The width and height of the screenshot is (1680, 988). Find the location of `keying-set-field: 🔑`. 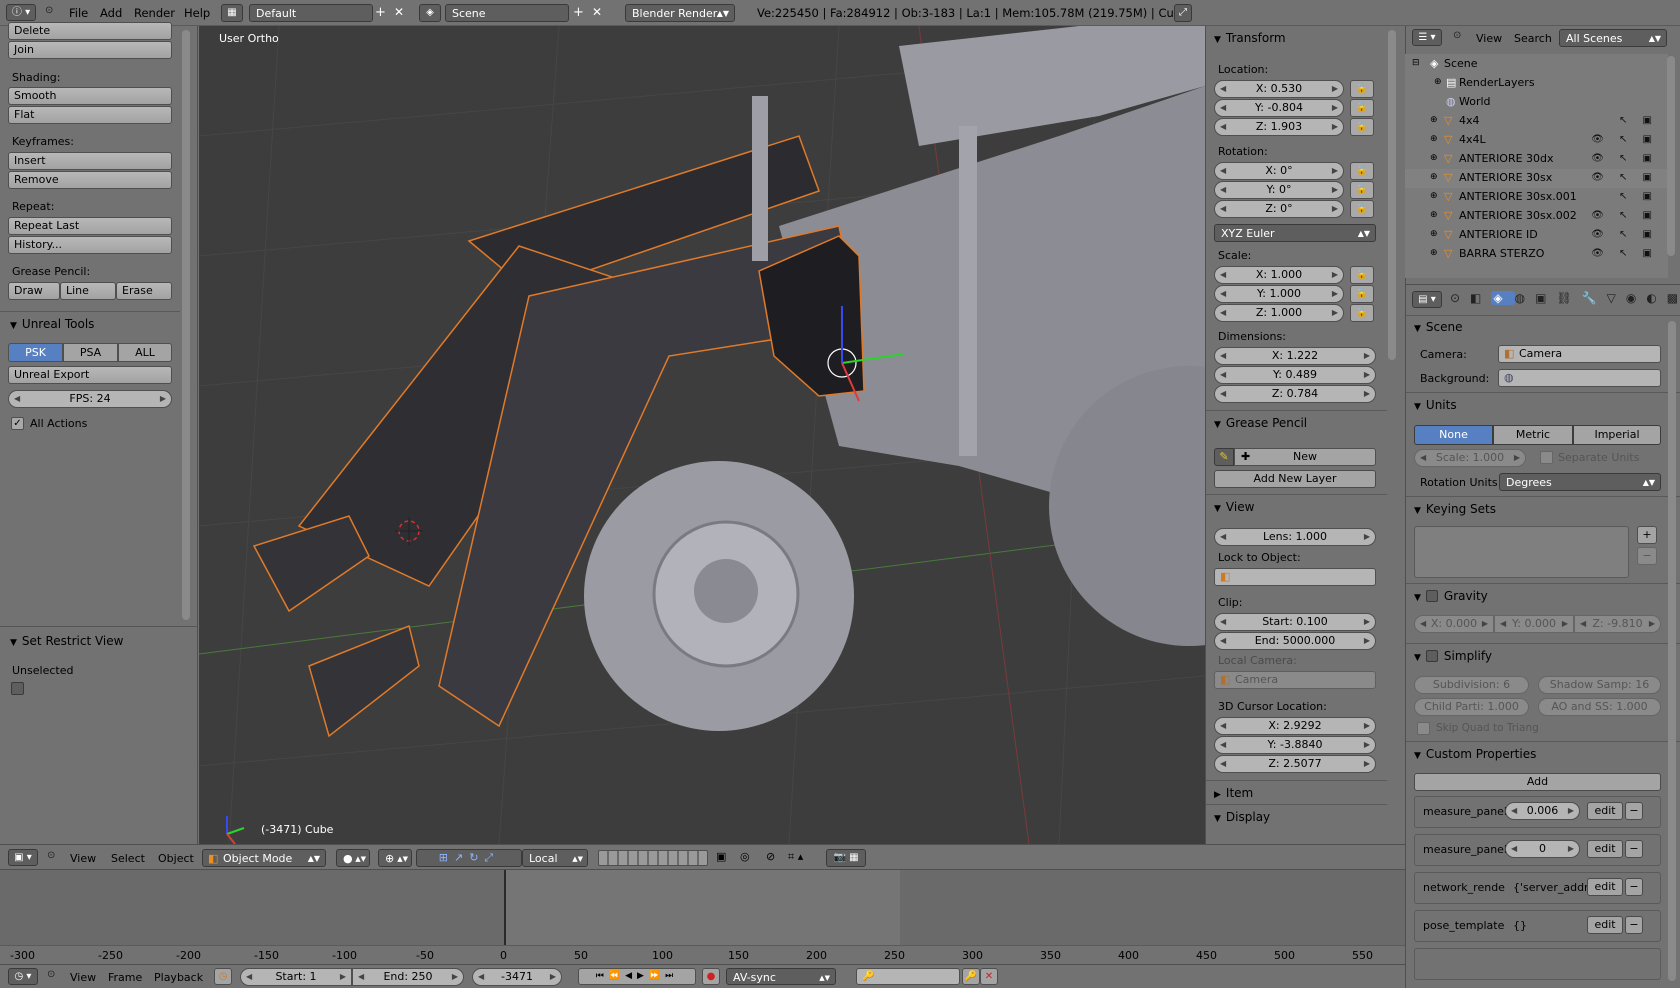

keying-set-field: 🔑 is located at coordinates (908, 976).